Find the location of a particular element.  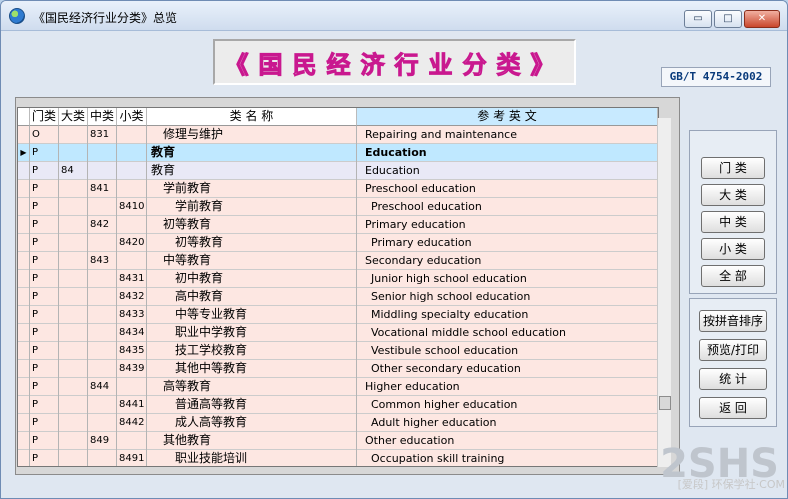

window-title: 《国民经济行业分类》总览 is located at coordinates (105, 18).